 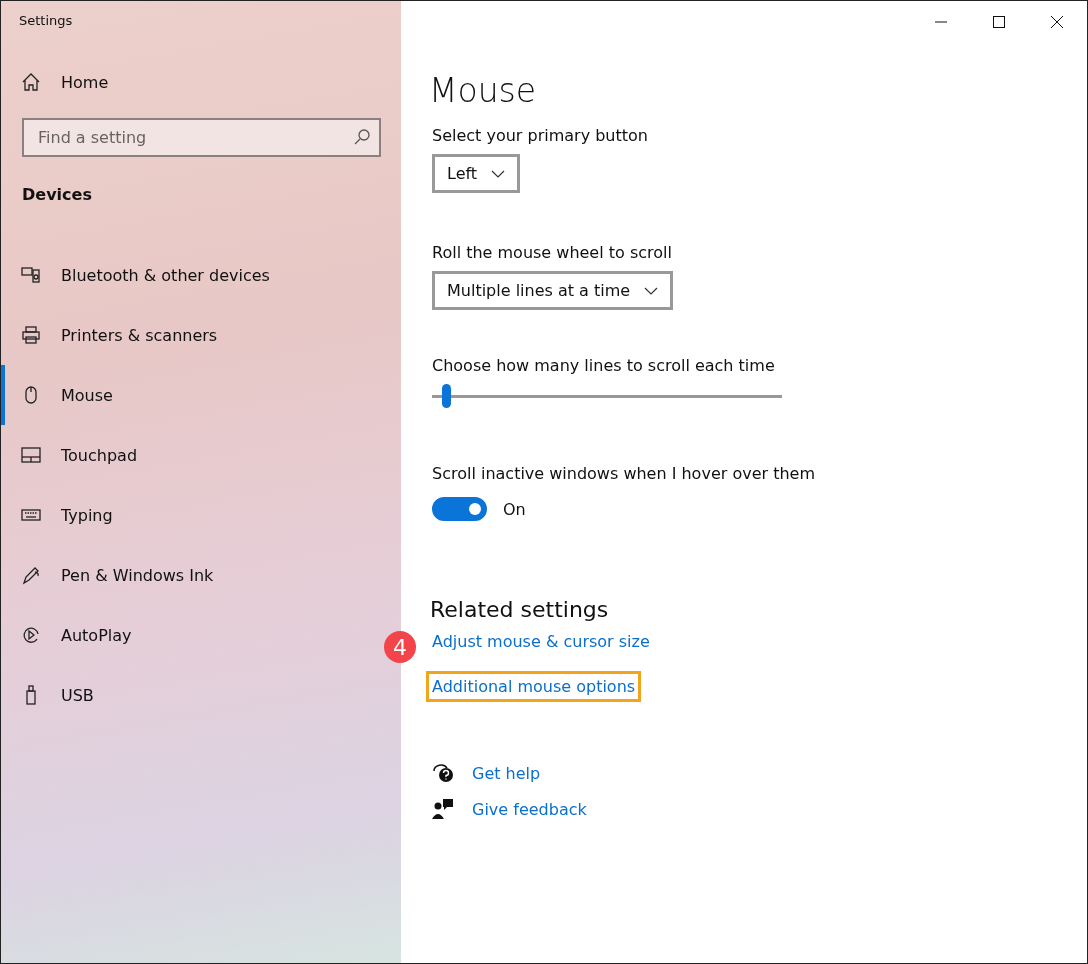 What do you see at coordinates (57, 194) in the screenshot?
I see `section-heading: Devices` at bounding box center [57, 194].